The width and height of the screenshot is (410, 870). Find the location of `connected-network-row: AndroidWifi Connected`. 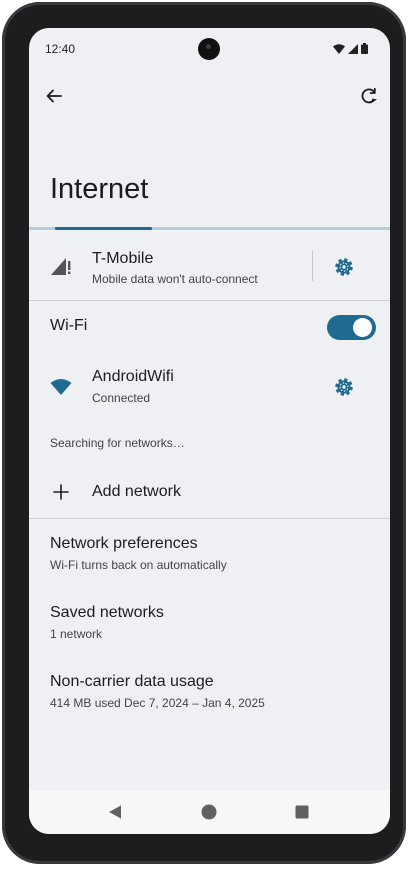

connected-network-row: AndroidWifi Connected is located at coordinates (209, 389).